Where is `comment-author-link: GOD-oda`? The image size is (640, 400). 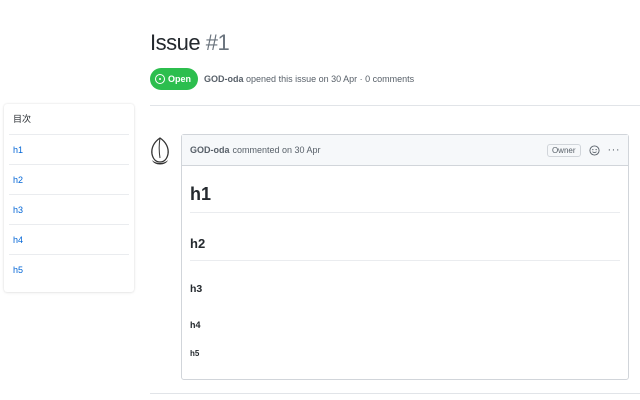
comment-author-link: GOD-oda is located at coordinates (210, 150).